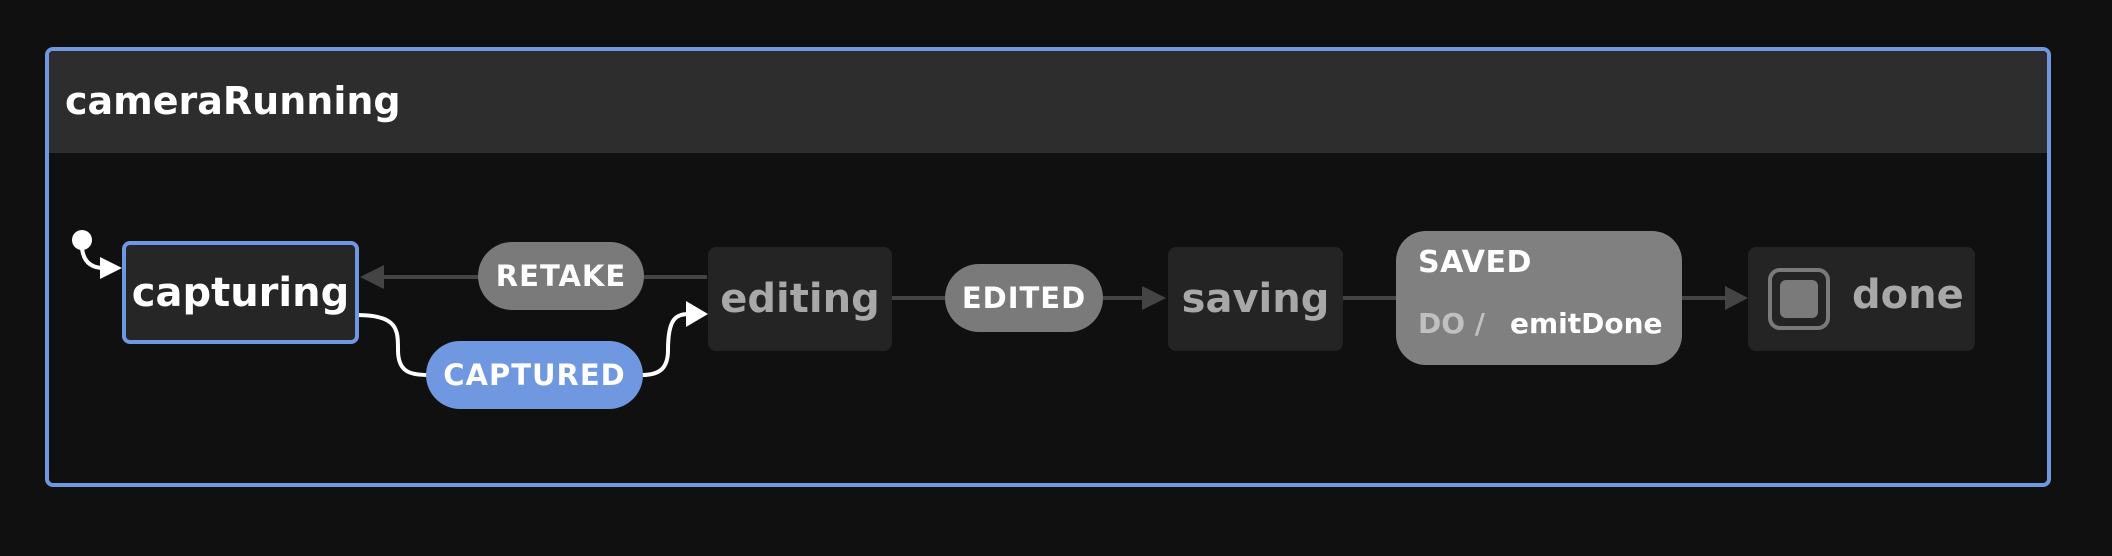  I want to click on edited-arrow, so click(1154, 298).